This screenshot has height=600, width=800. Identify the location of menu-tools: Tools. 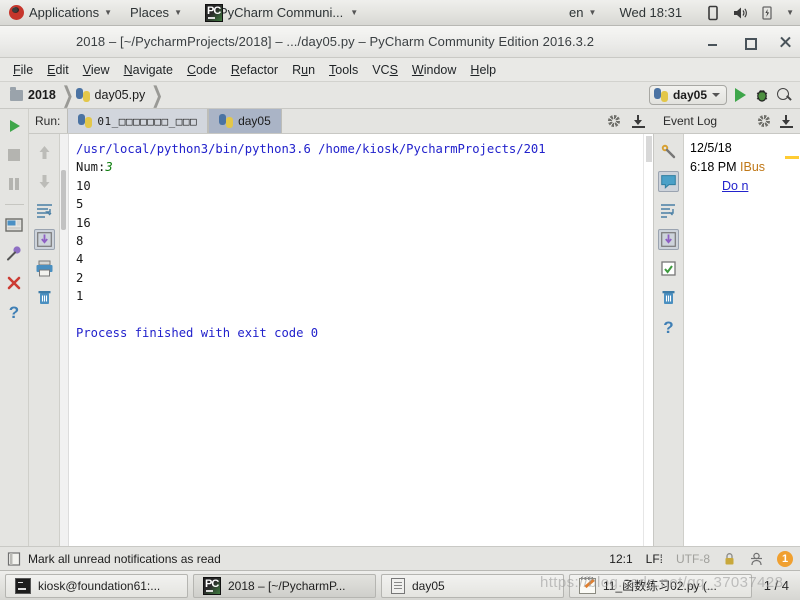
(343, 70).